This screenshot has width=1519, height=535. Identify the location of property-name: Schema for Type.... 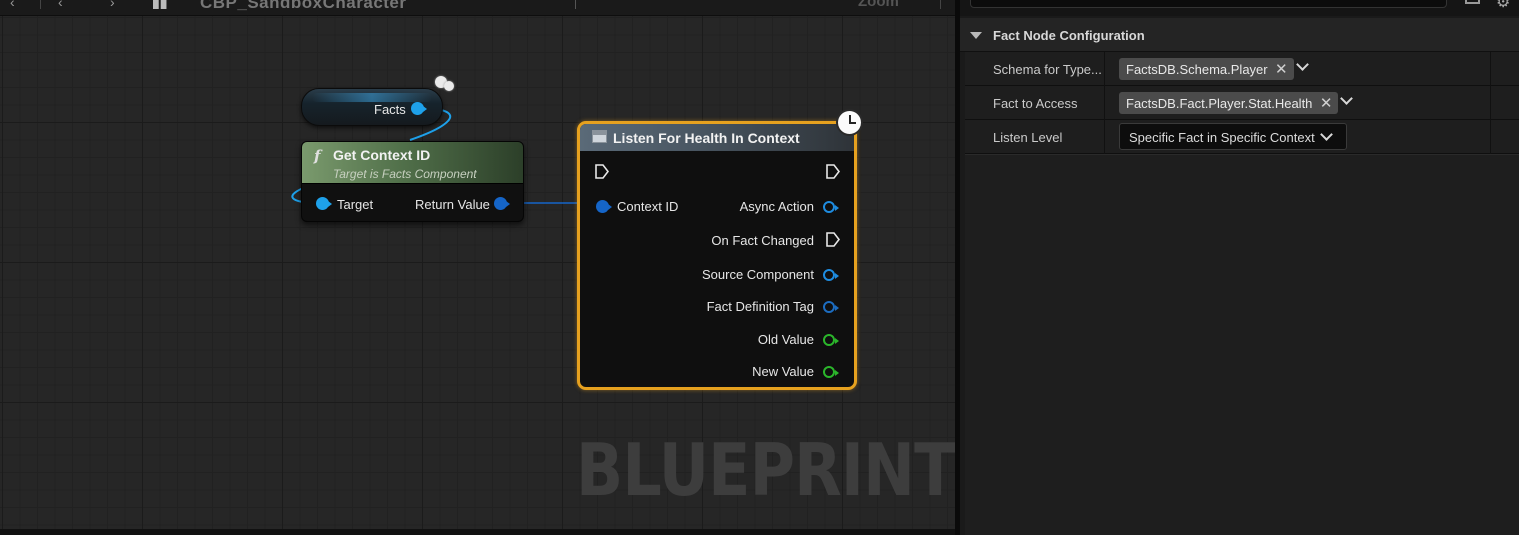
(1047, 69).